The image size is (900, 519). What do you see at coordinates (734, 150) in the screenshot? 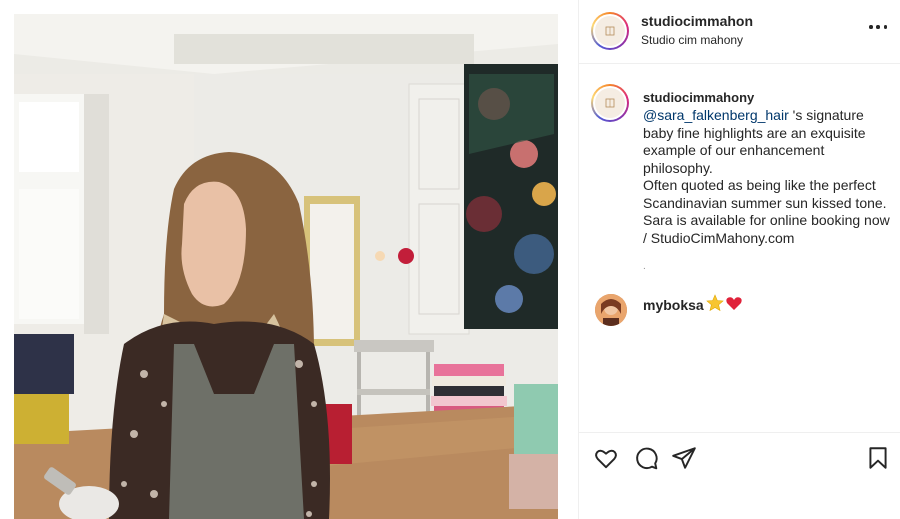
I see `caption-line: example of our enhancement` at bounding box center [734, 150].